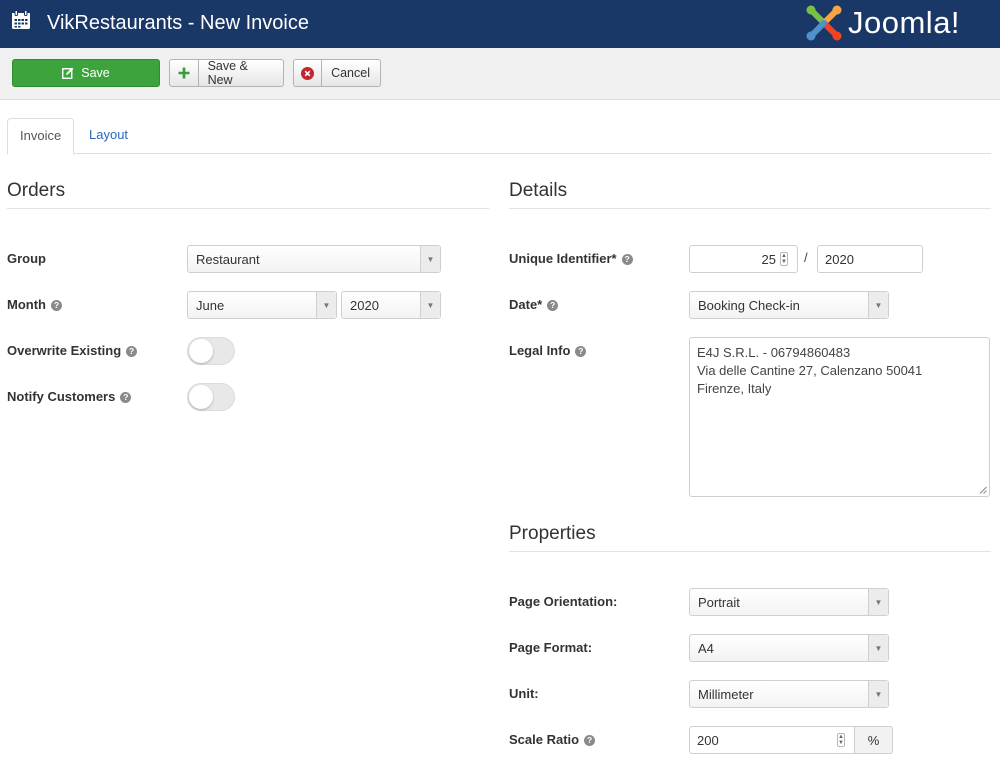 The height and width of the screenshot is (760, 1000). Describe the element at coordinates (538, 190) in the screenshot. I see `details-heading: Details` at that location.